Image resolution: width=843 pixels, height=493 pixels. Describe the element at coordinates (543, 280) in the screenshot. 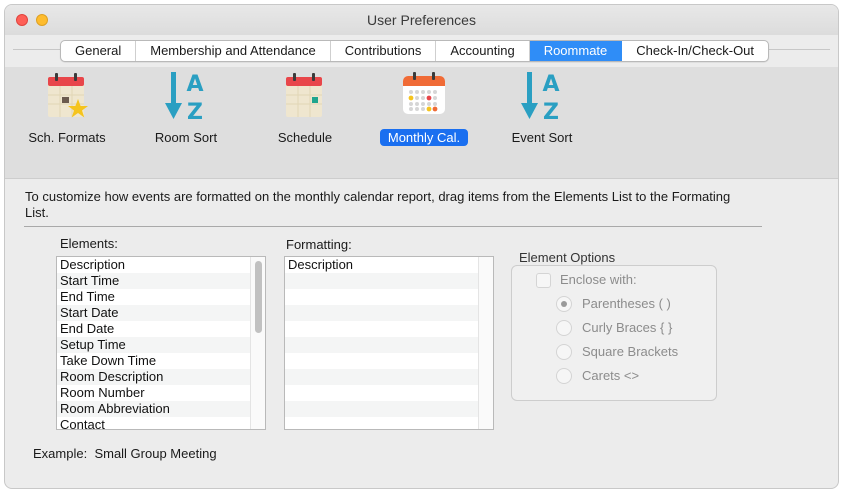

I see `enclose-with-checkbox` at that location.